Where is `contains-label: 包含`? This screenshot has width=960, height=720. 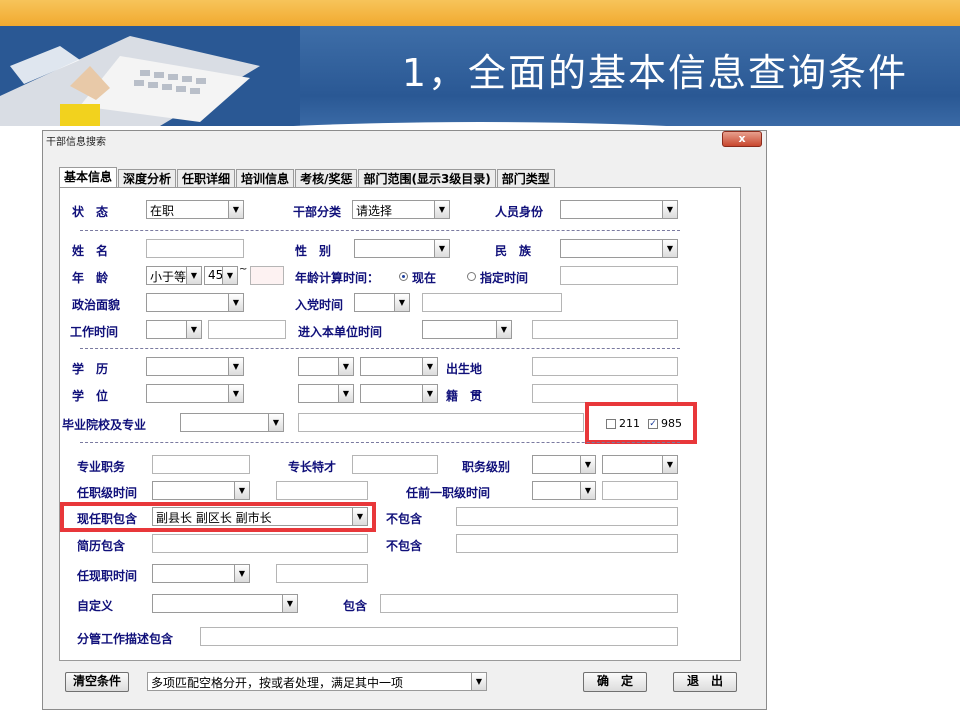 contains-label: 包含 is located at coordinates (355, 606).